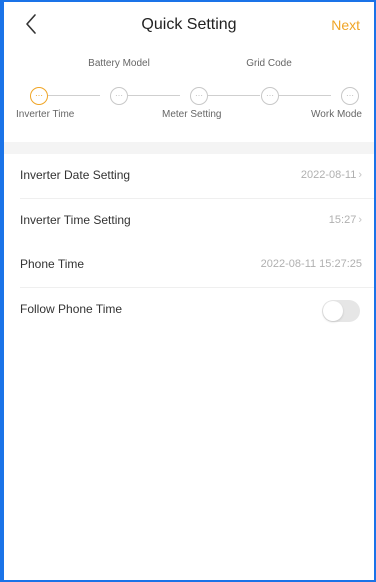 Image resolution: width=376 pixels, height=582 pixels. Describe the element at coordinates (336, 114) in the screenshot. I see `step-label-work-mode: Work Mode` at that location.